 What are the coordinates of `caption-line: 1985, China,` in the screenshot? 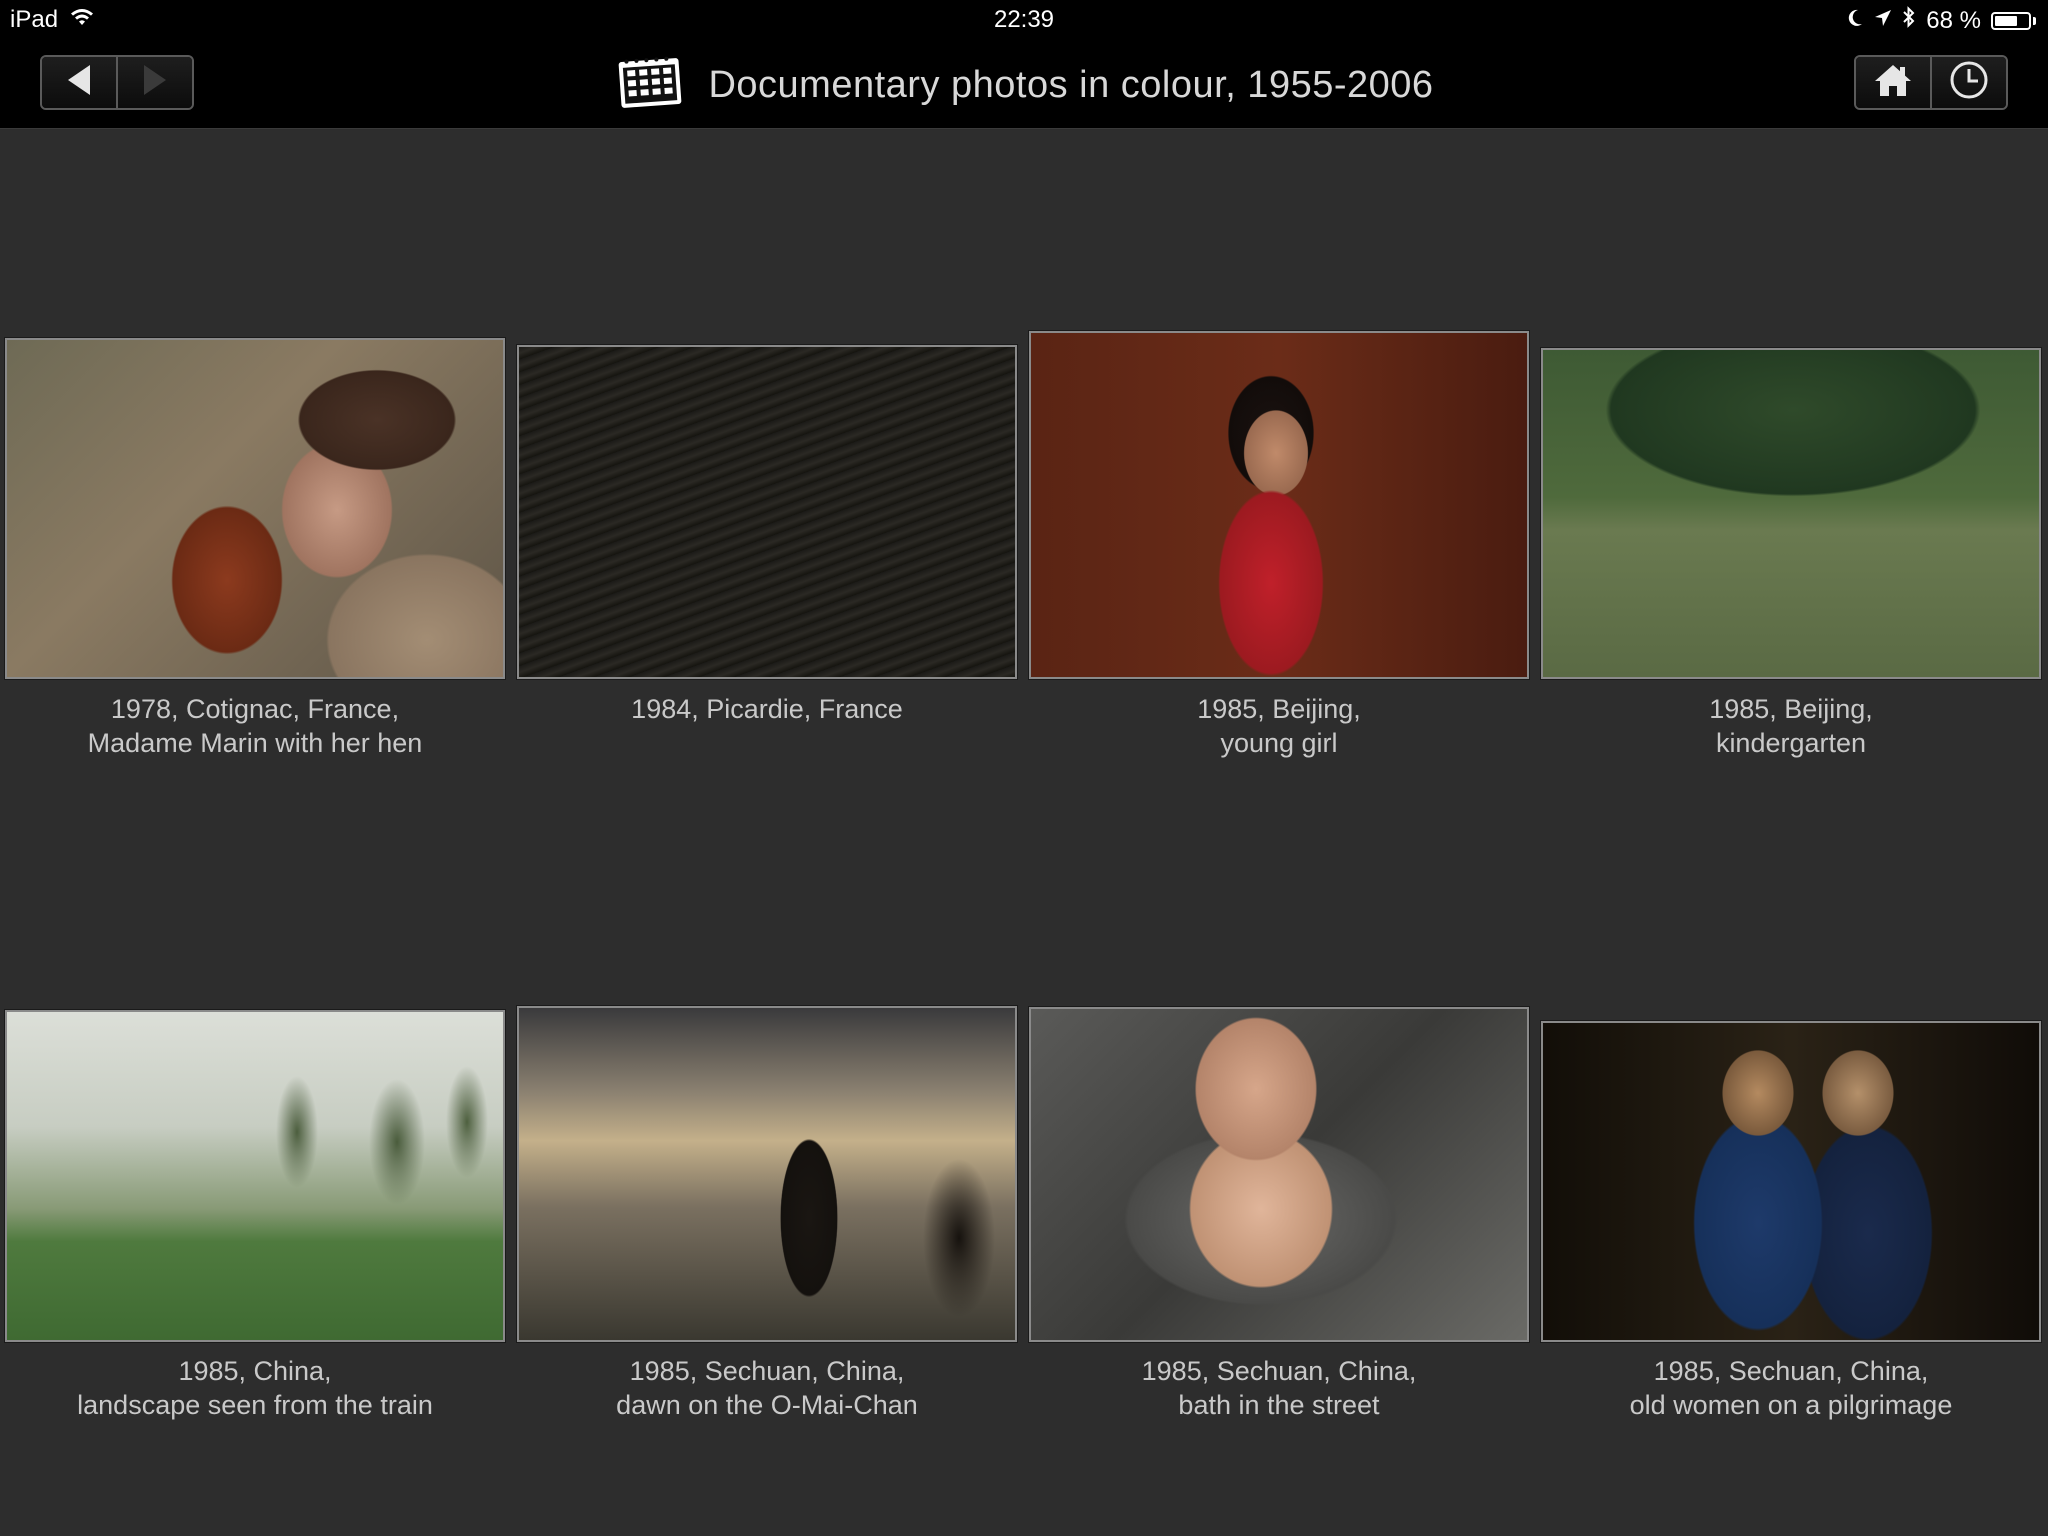 It's located at (255, 1371).